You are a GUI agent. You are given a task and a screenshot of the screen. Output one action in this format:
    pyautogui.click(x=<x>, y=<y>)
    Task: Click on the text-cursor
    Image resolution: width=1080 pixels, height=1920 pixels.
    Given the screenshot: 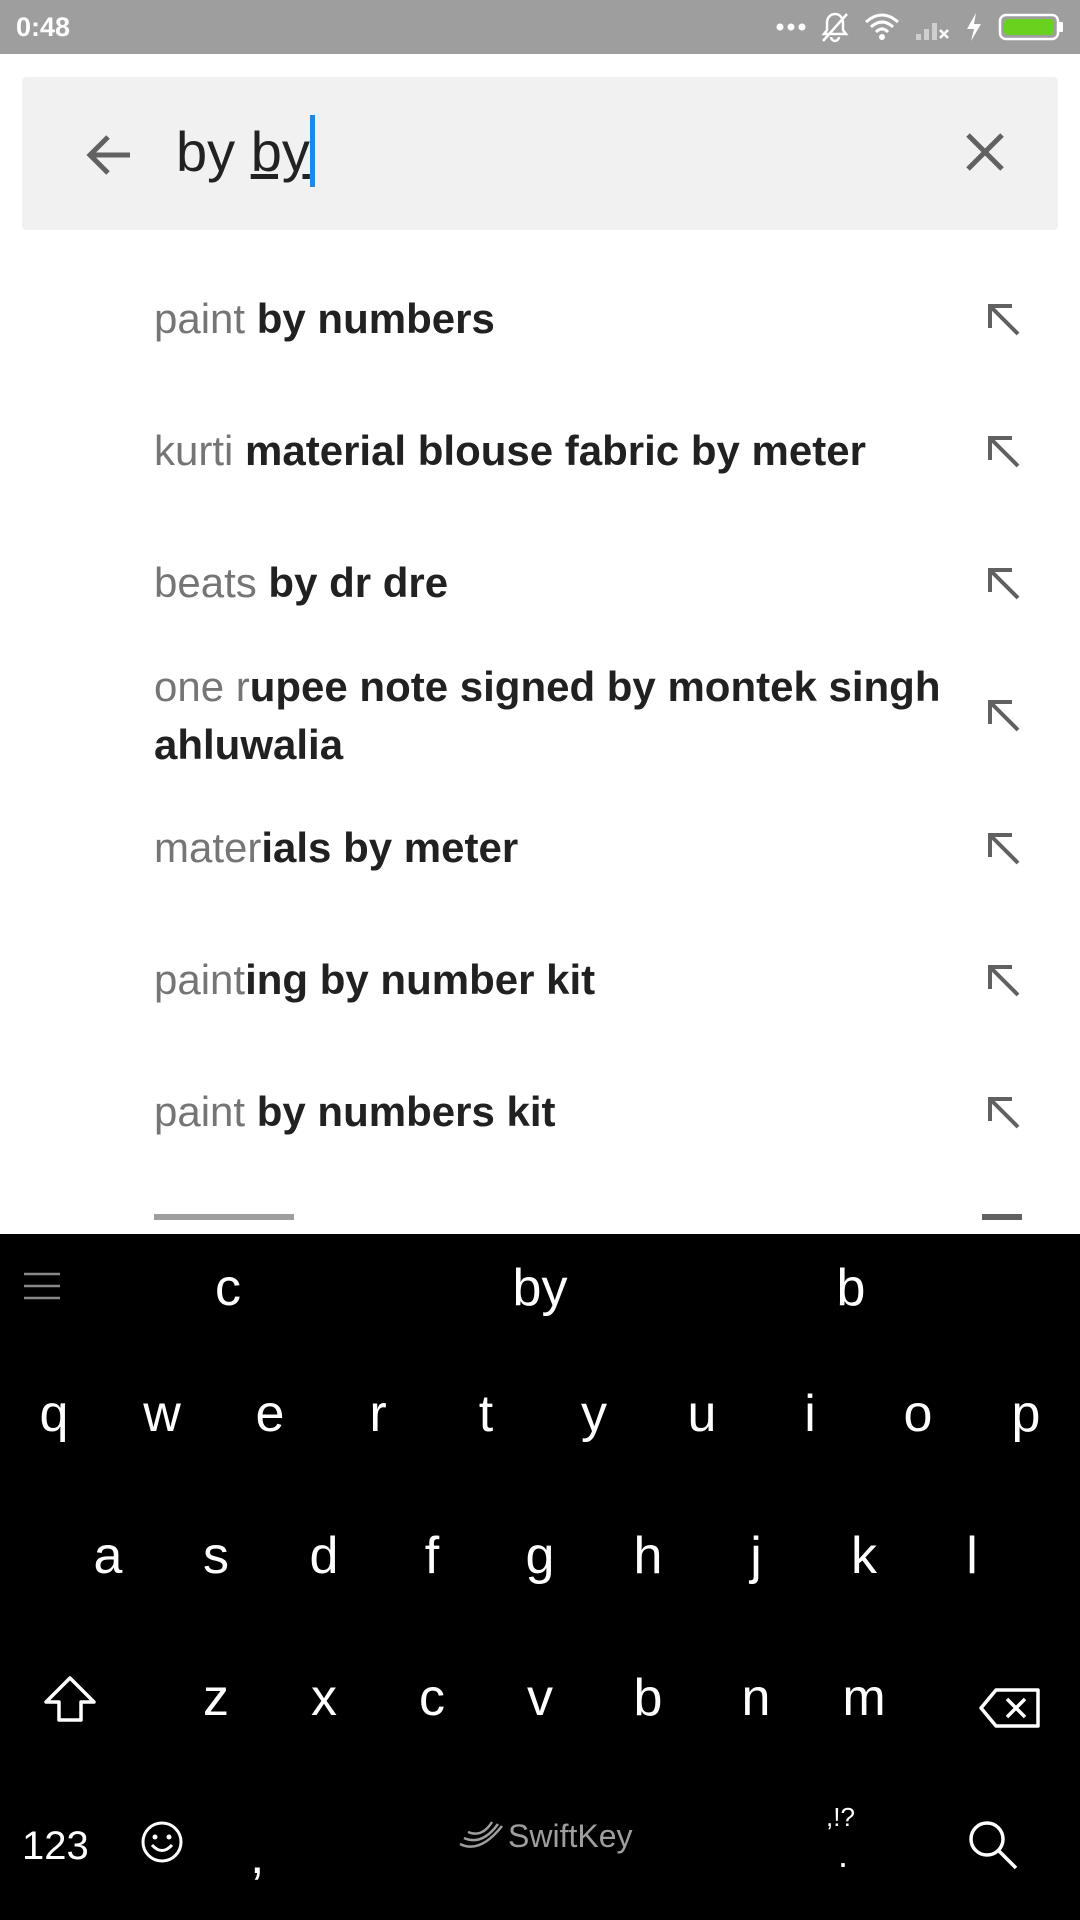 What is the action you would take?
    pyautogui.click(x=312, y=151)
    